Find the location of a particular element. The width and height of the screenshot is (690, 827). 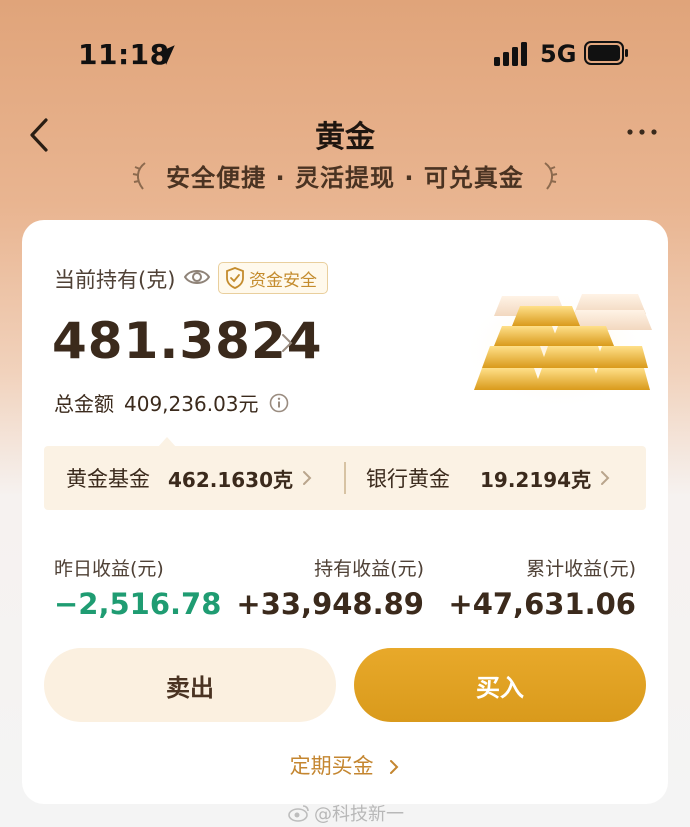

laurel-left-icon is located at coordinates (139, 175).